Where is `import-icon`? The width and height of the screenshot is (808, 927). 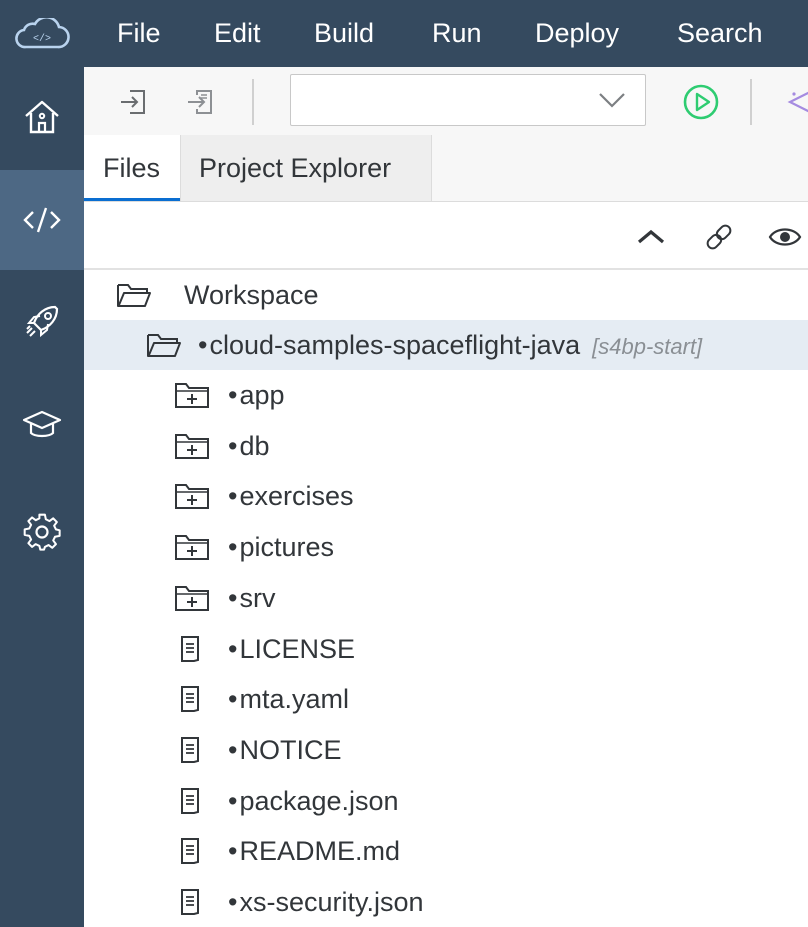 import-icon is located at coordinates (134, 102).